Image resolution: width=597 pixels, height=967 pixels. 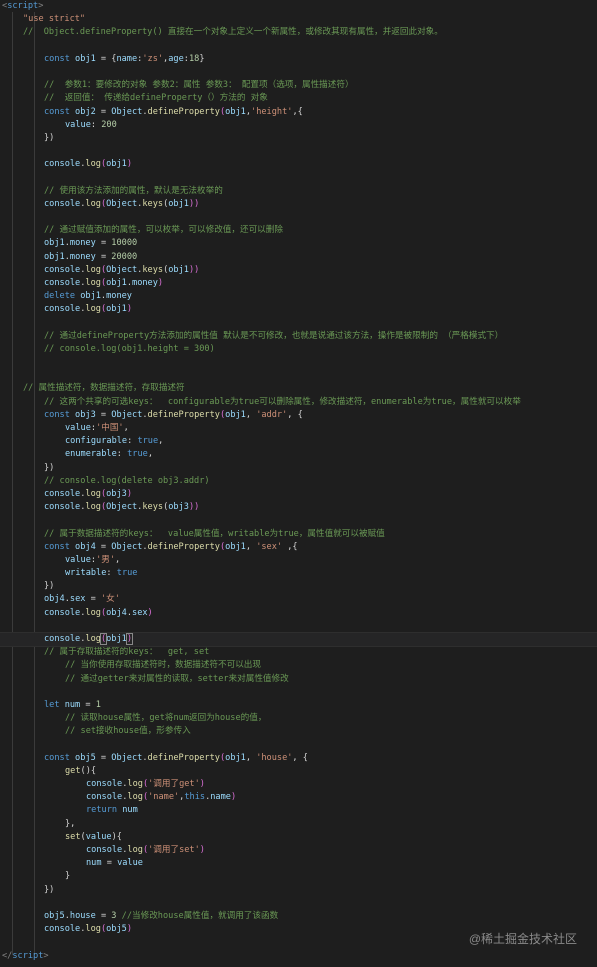 I want to click on code-line: "use strict", so click(x=298, y=19).